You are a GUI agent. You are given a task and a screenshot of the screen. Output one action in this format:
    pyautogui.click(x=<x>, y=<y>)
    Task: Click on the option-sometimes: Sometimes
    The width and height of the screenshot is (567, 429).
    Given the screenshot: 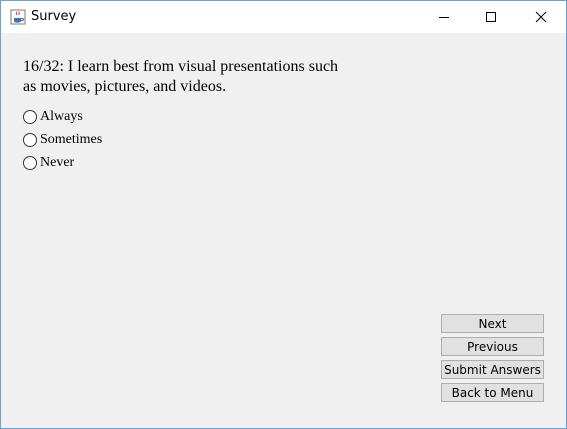 What is the action you would take?
    pyautogui.click(x=62, y=139)
    